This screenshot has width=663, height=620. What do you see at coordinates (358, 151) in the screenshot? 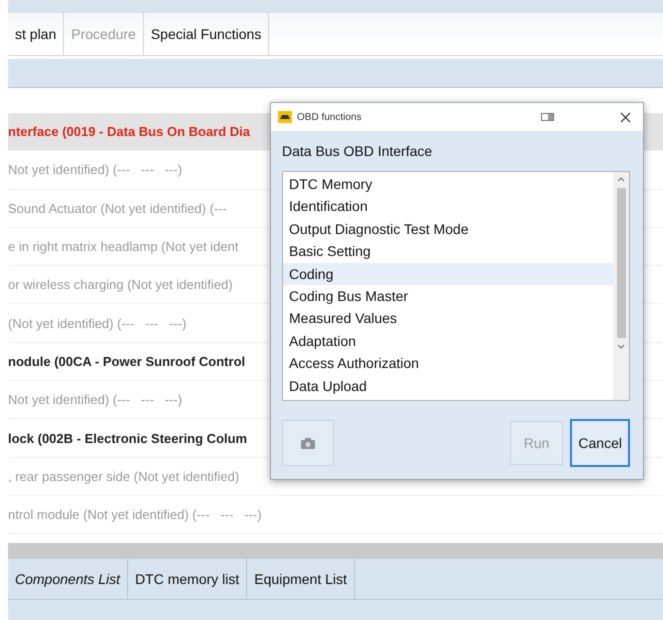
I see `dialog-heading: Data Bus OBD Interface` at bounding box center [358, 151].